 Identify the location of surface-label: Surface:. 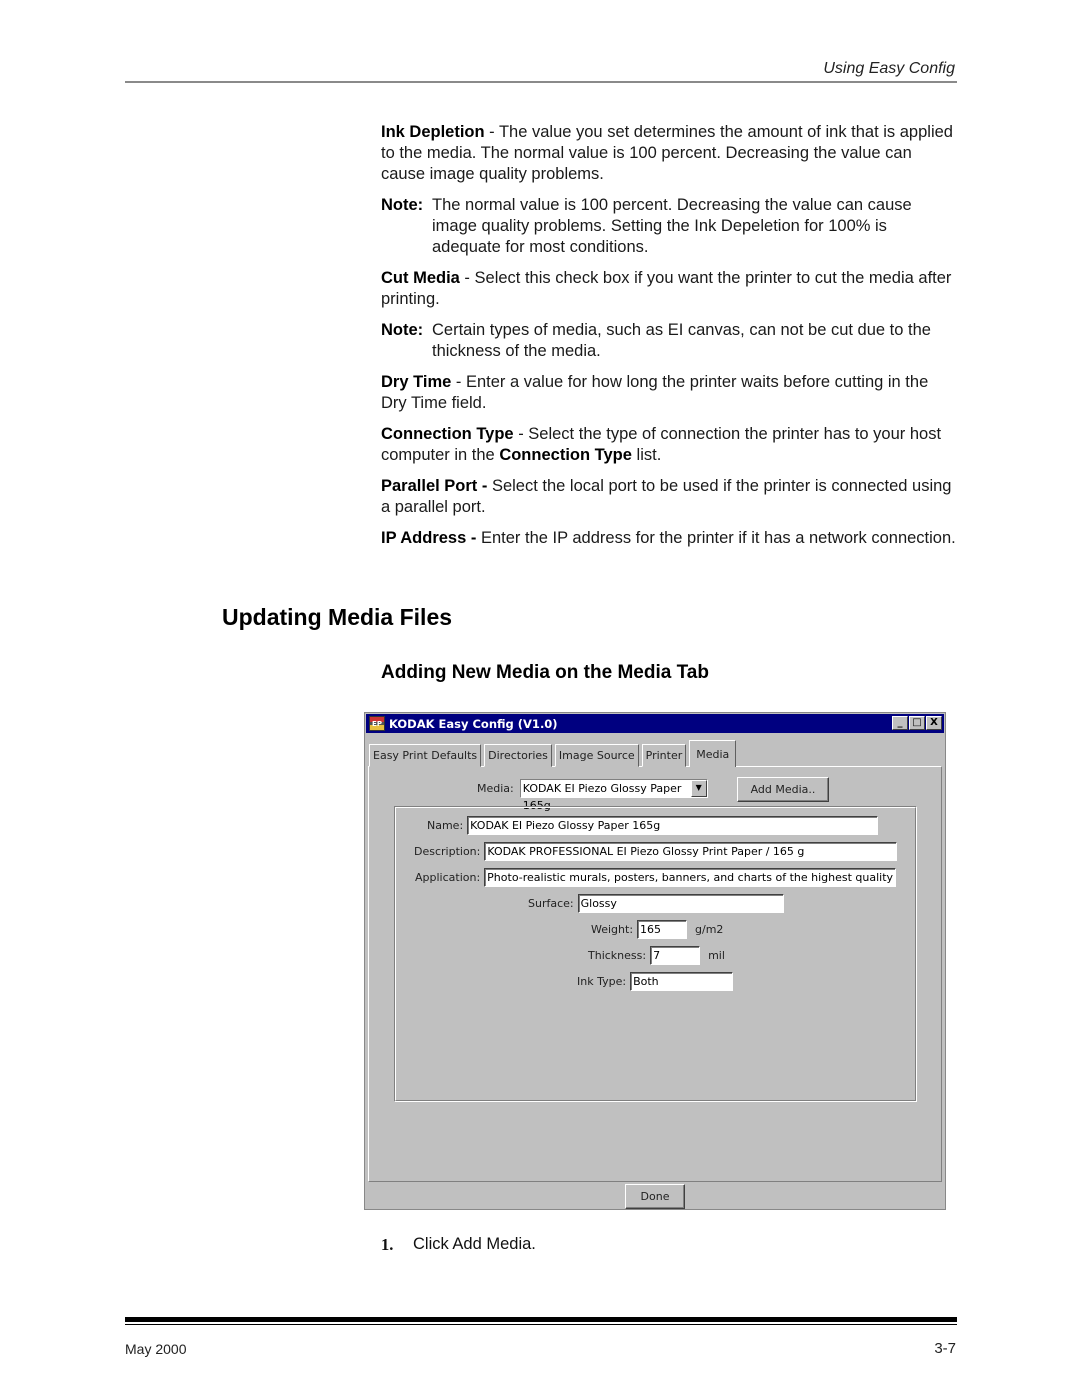
(551, 903).